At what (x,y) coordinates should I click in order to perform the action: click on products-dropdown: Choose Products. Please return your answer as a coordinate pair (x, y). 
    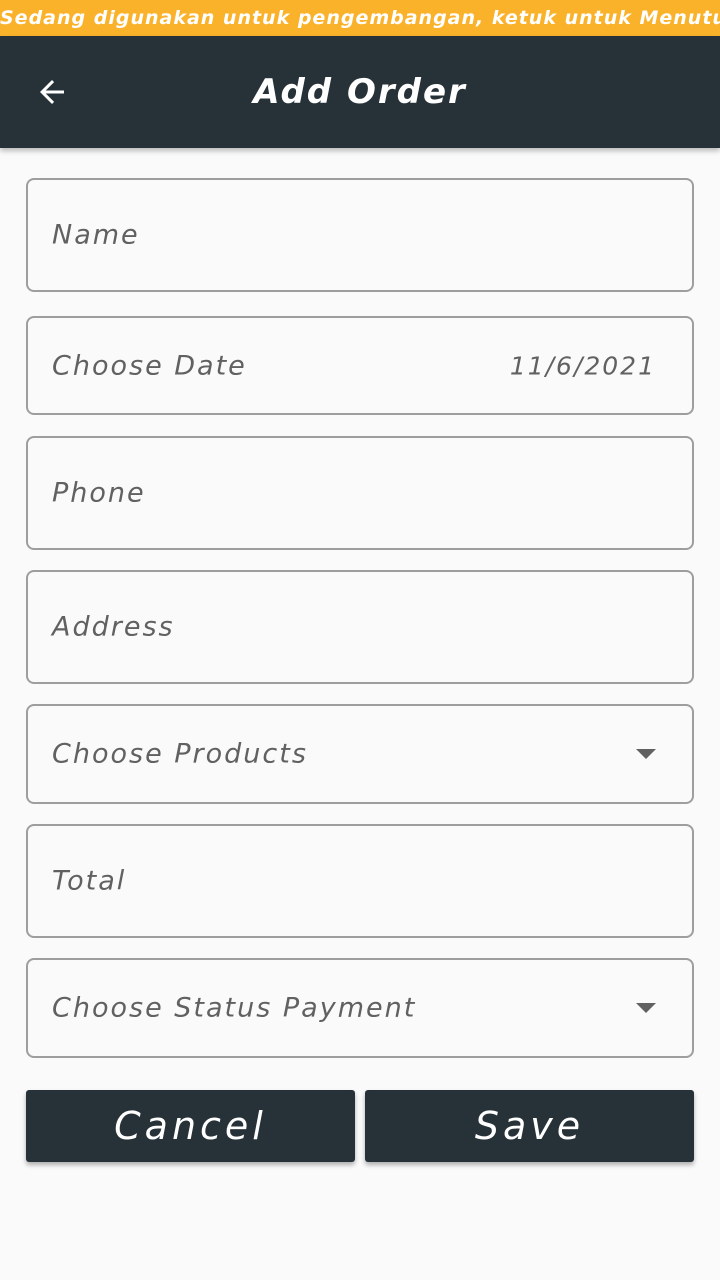
    Looking at the image, I should click on (360, 754).